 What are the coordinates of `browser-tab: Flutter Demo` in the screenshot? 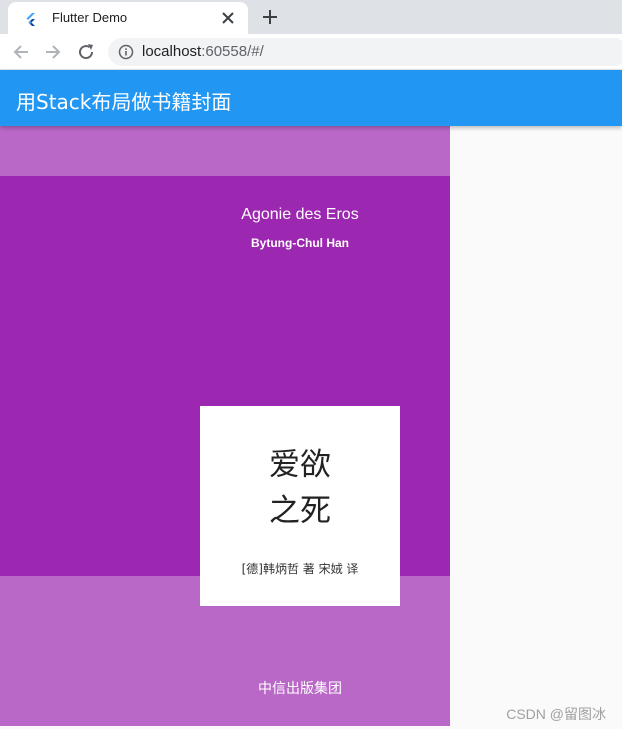 It's located at (128, 18).